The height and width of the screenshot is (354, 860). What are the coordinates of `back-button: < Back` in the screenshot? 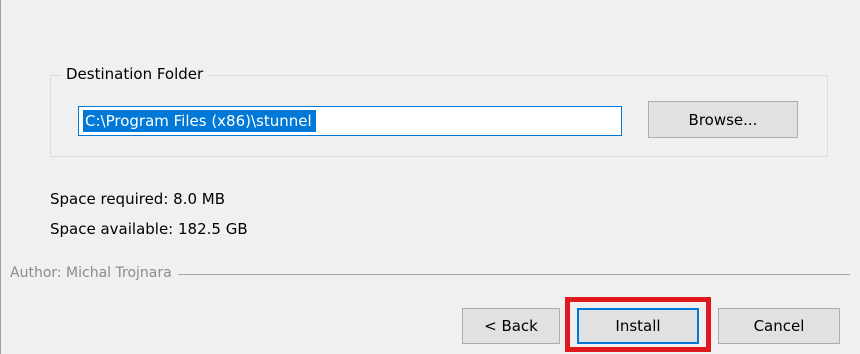 It's located at (511, 326).